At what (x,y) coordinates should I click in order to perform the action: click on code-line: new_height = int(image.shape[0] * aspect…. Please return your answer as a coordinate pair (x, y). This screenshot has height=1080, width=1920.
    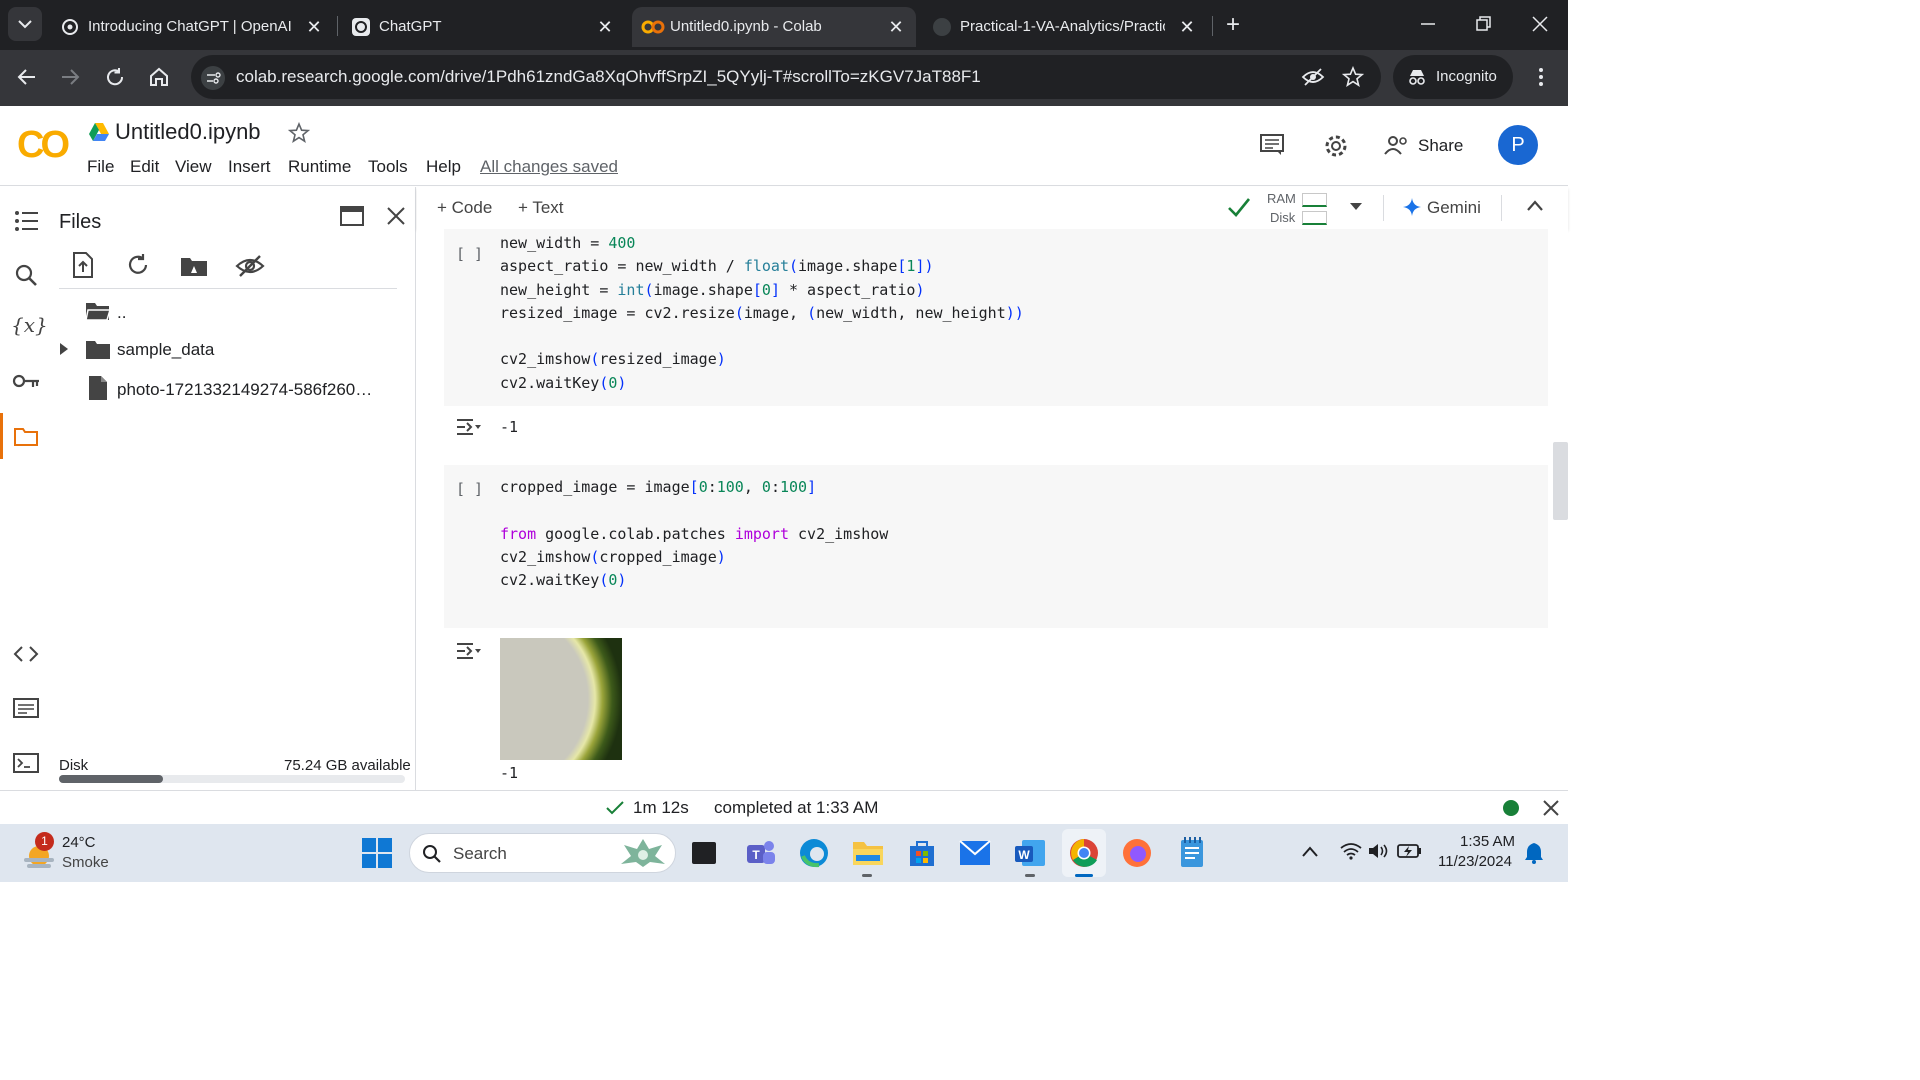
    Looking at the image, I should click on (712, 289).